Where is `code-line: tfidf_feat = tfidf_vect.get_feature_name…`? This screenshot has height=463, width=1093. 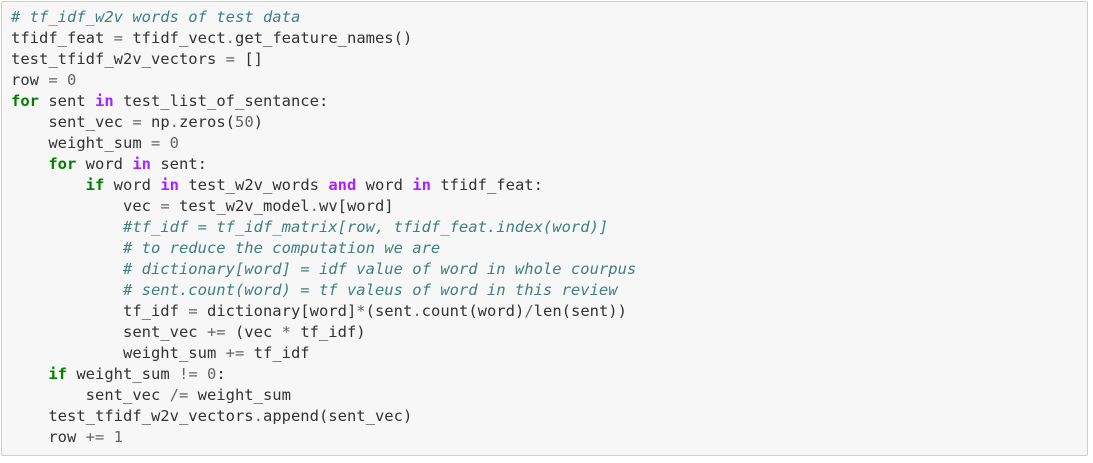
code-line: tfidf_feat = tfidf_vect.get_feature_name… is located at coordinates (549, 38).